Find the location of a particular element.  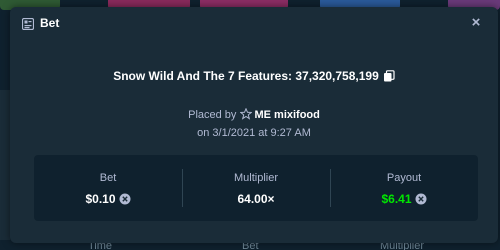

payout-value: $6.41 is located at coordinates (396, 199).